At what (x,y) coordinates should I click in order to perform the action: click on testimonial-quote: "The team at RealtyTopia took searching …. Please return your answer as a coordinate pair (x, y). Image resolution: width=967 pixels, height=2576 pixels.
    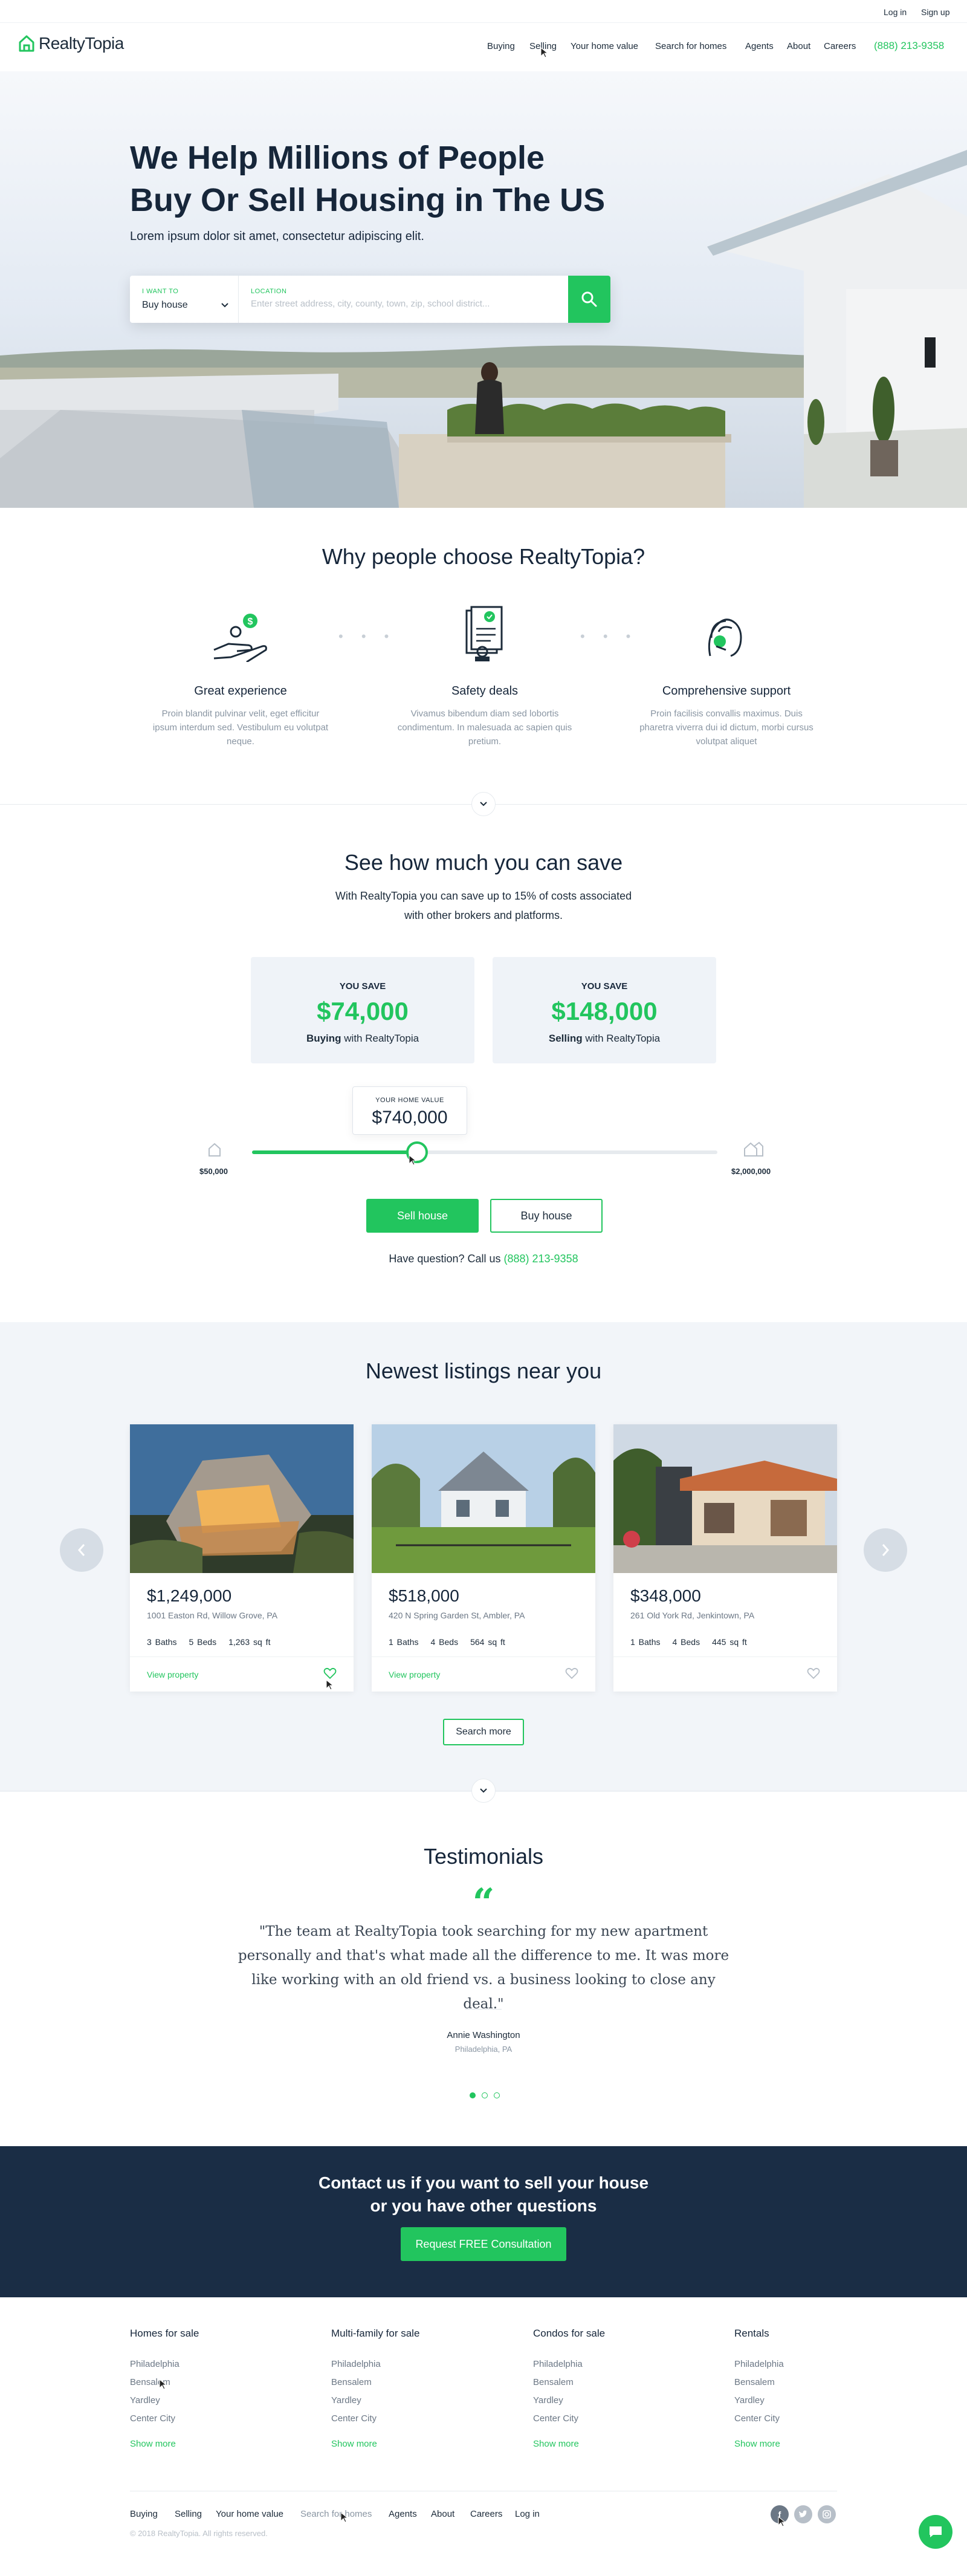
    Looking at the image, I should click on (483, 1968).